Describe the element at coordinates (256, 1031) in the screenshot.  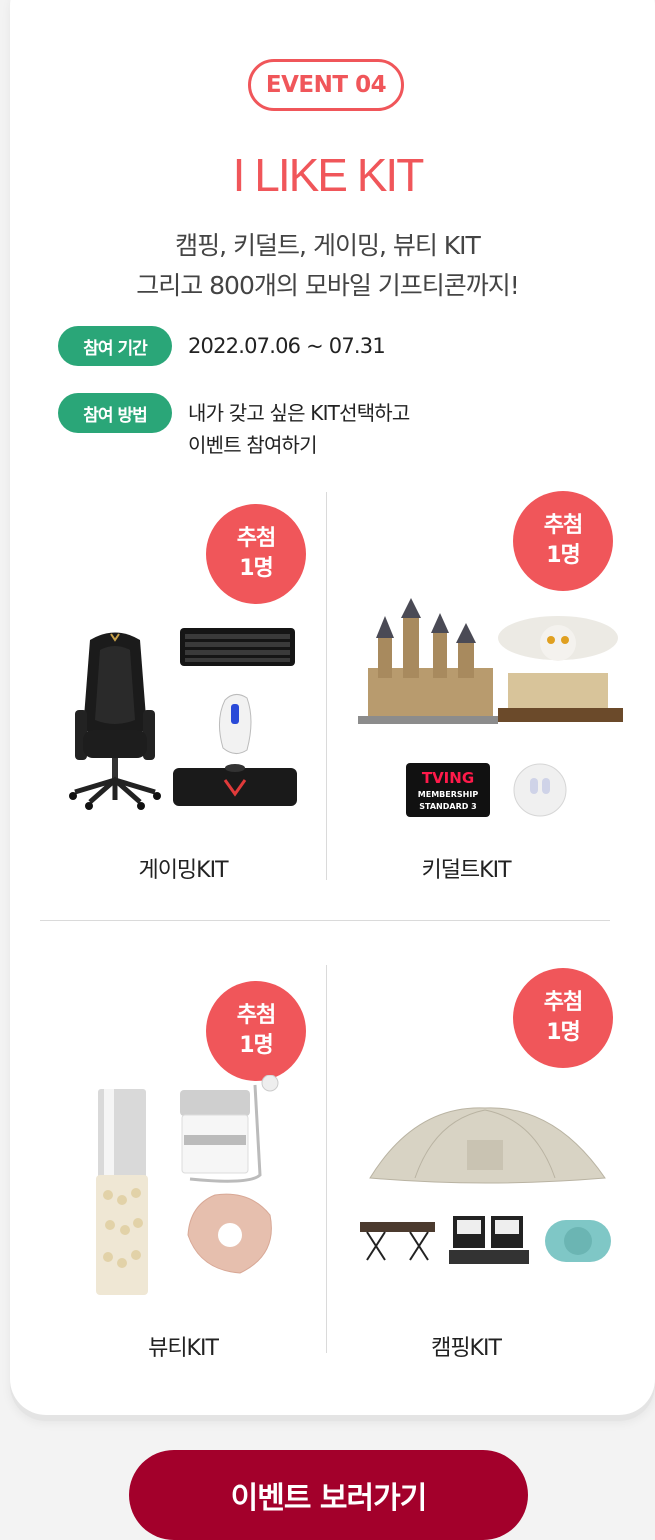
I see `beauty-draw-badge: 추첨 1명` at that location.